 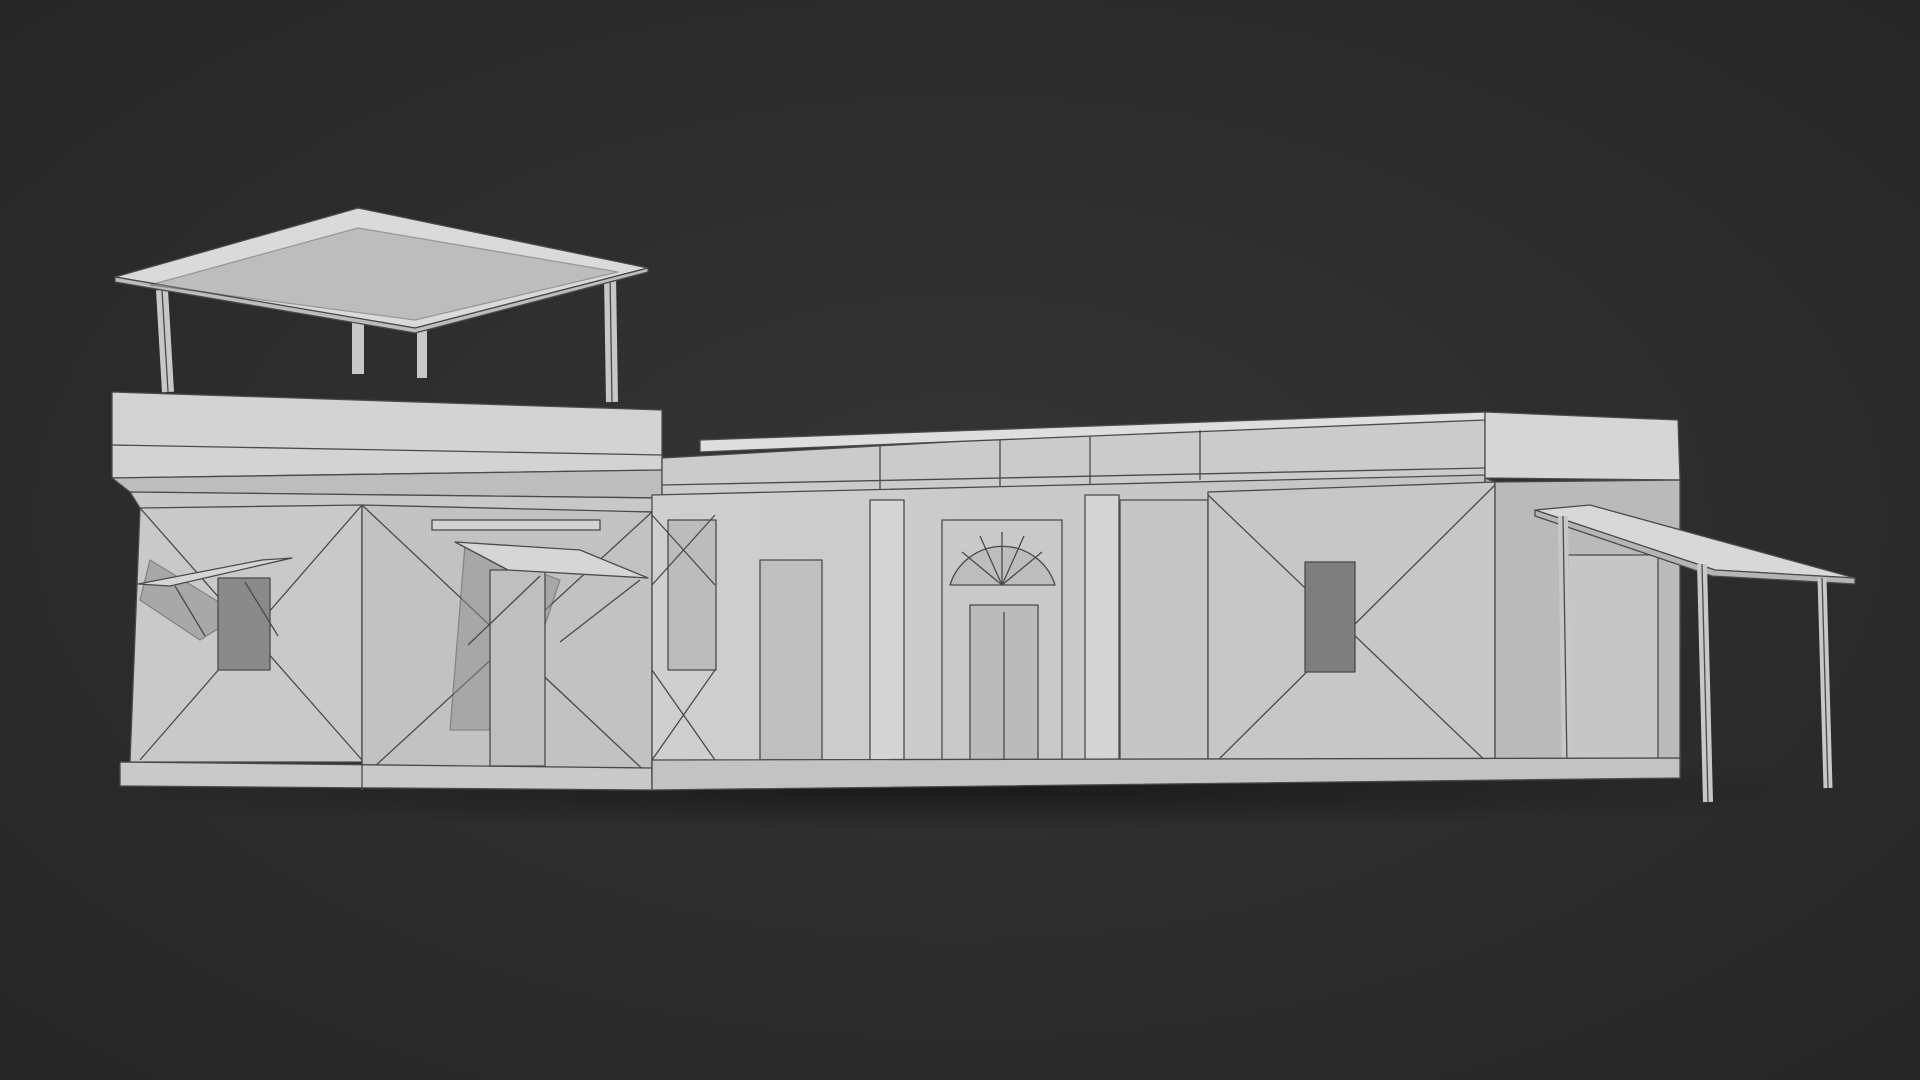 What do you see at coordinates (1164, 632) in the screenshot?
I see `middle-window-right` at bounding box center [1164, 632].